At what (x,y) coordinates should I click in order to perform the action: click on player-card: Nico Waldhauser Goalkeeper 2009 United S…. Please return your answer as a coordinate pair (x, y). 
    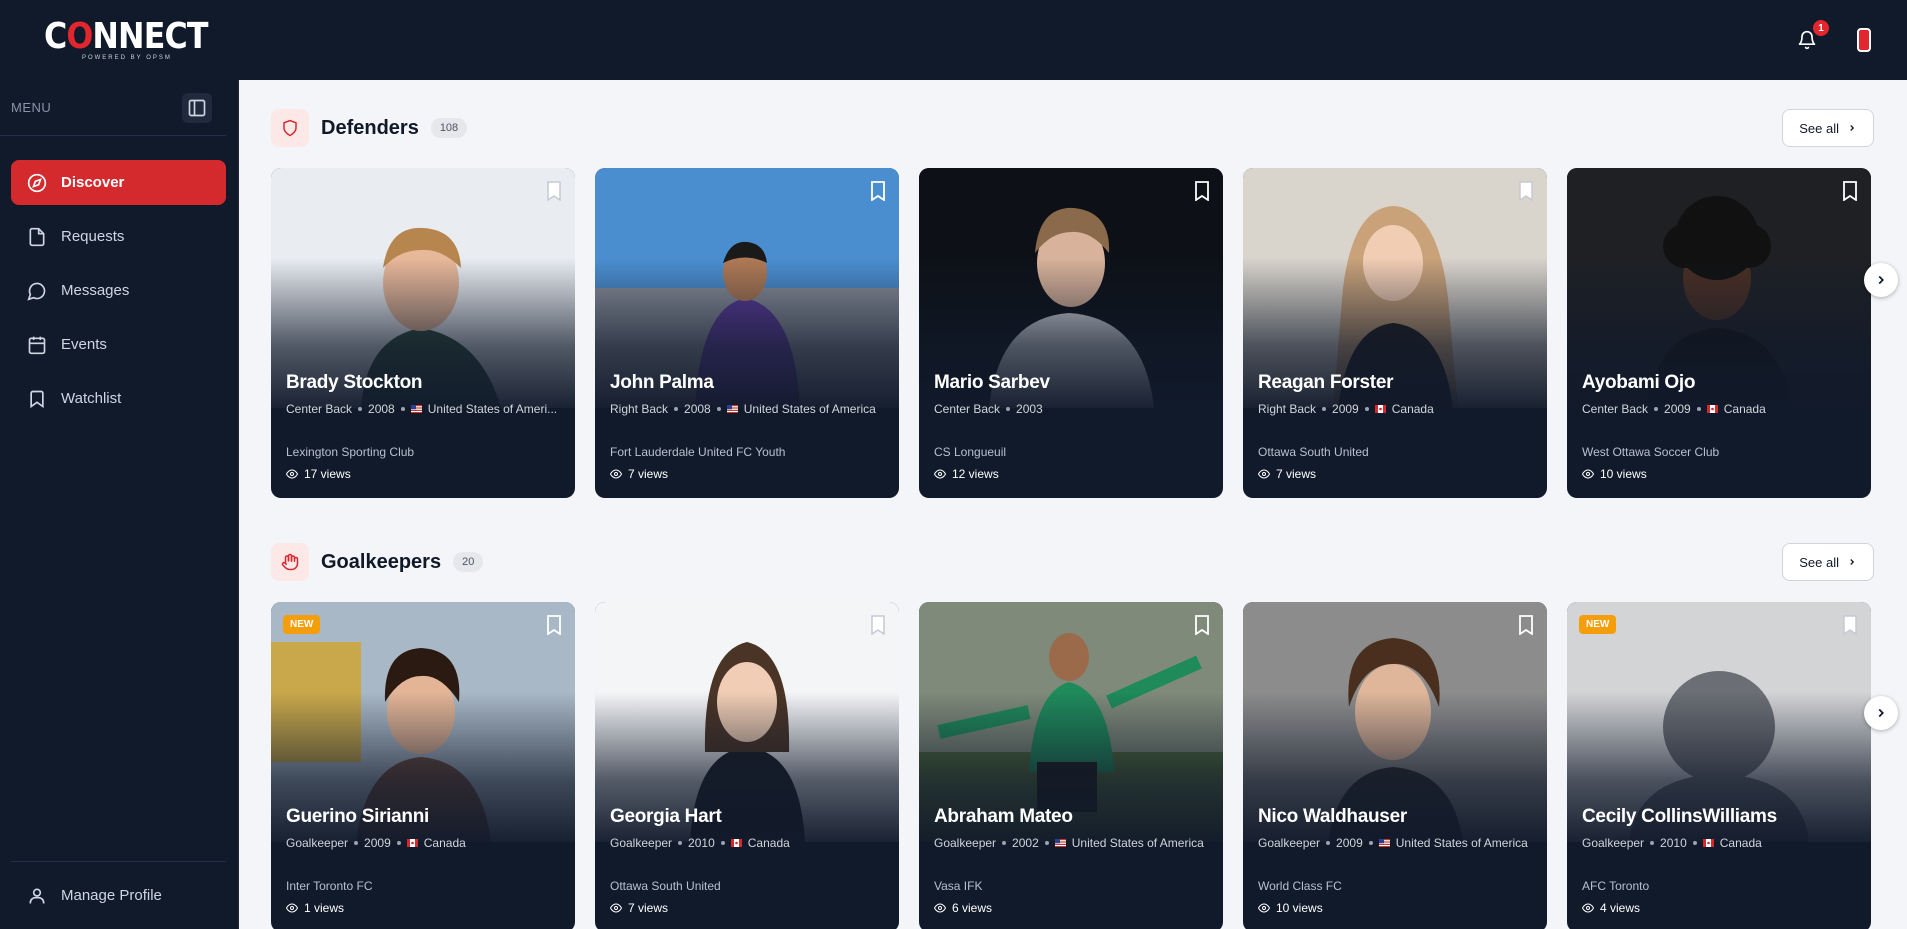
    Looking at the image, I should click on (1395, 765).